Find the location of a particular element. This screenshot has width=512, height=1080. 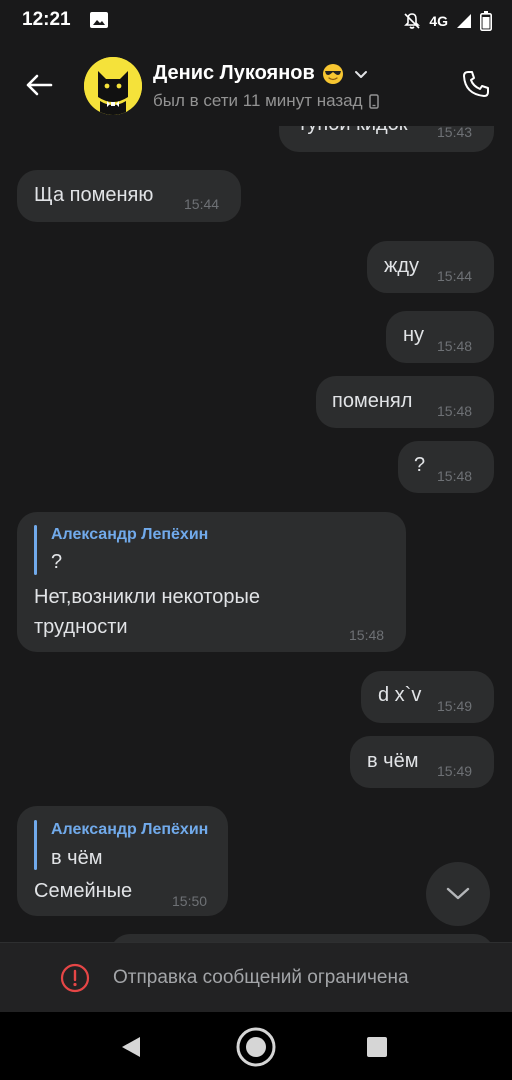

message-text-line: трудности is located at coordinates (81, 627).